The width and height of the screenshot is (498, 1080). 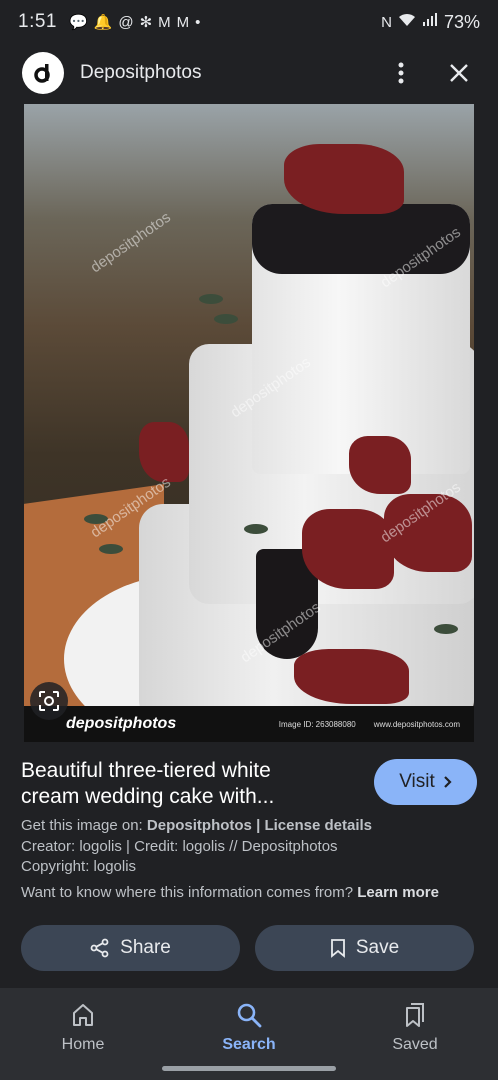 What do you see at coordinates (459, 73) in the screenshot?
I see `close-icon` at bounding box center [459, 73].